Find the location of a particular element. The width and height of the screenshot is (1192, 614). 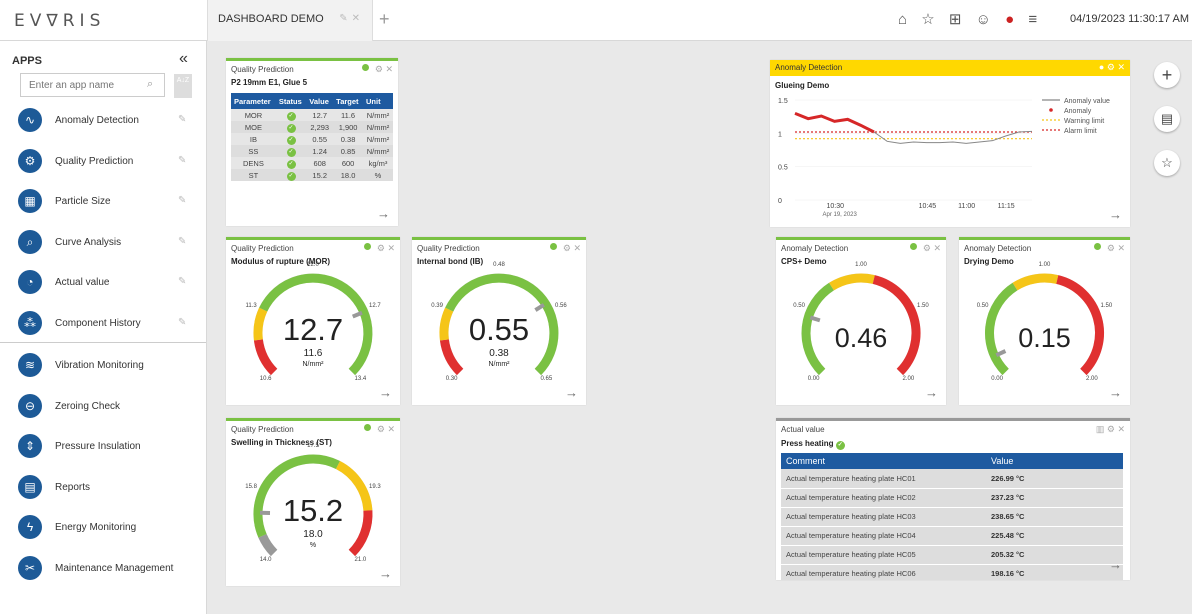

sidebar-item: ◔ Actual value ✎ is located at coordinates (103, 286).